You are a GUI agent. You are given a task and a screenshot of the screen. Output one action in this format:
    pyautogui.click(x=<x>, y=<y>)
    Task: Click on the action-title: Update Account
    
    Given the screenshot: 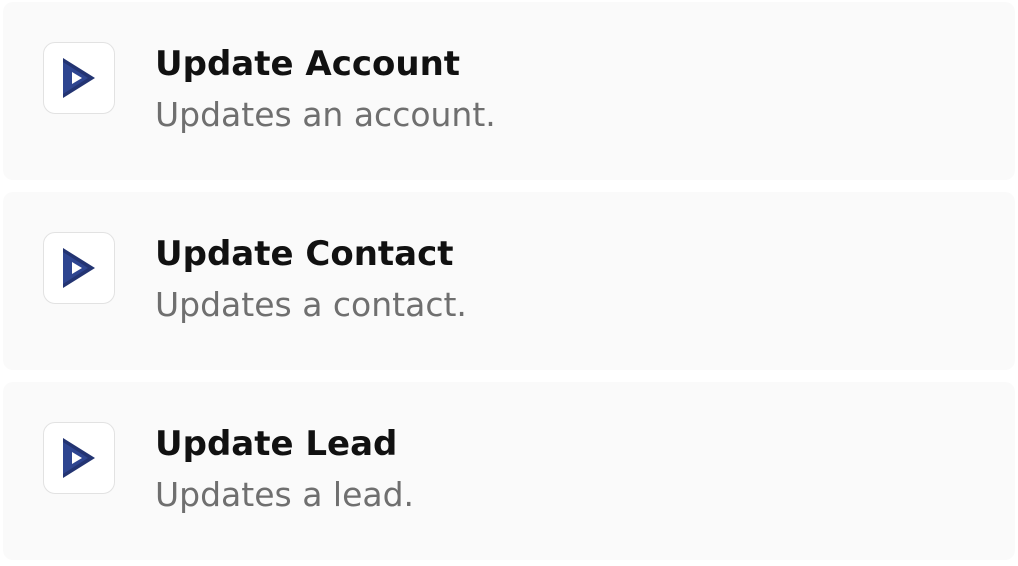 What is the action you would take?
    pyautogui.click(x=308, y=64)
    